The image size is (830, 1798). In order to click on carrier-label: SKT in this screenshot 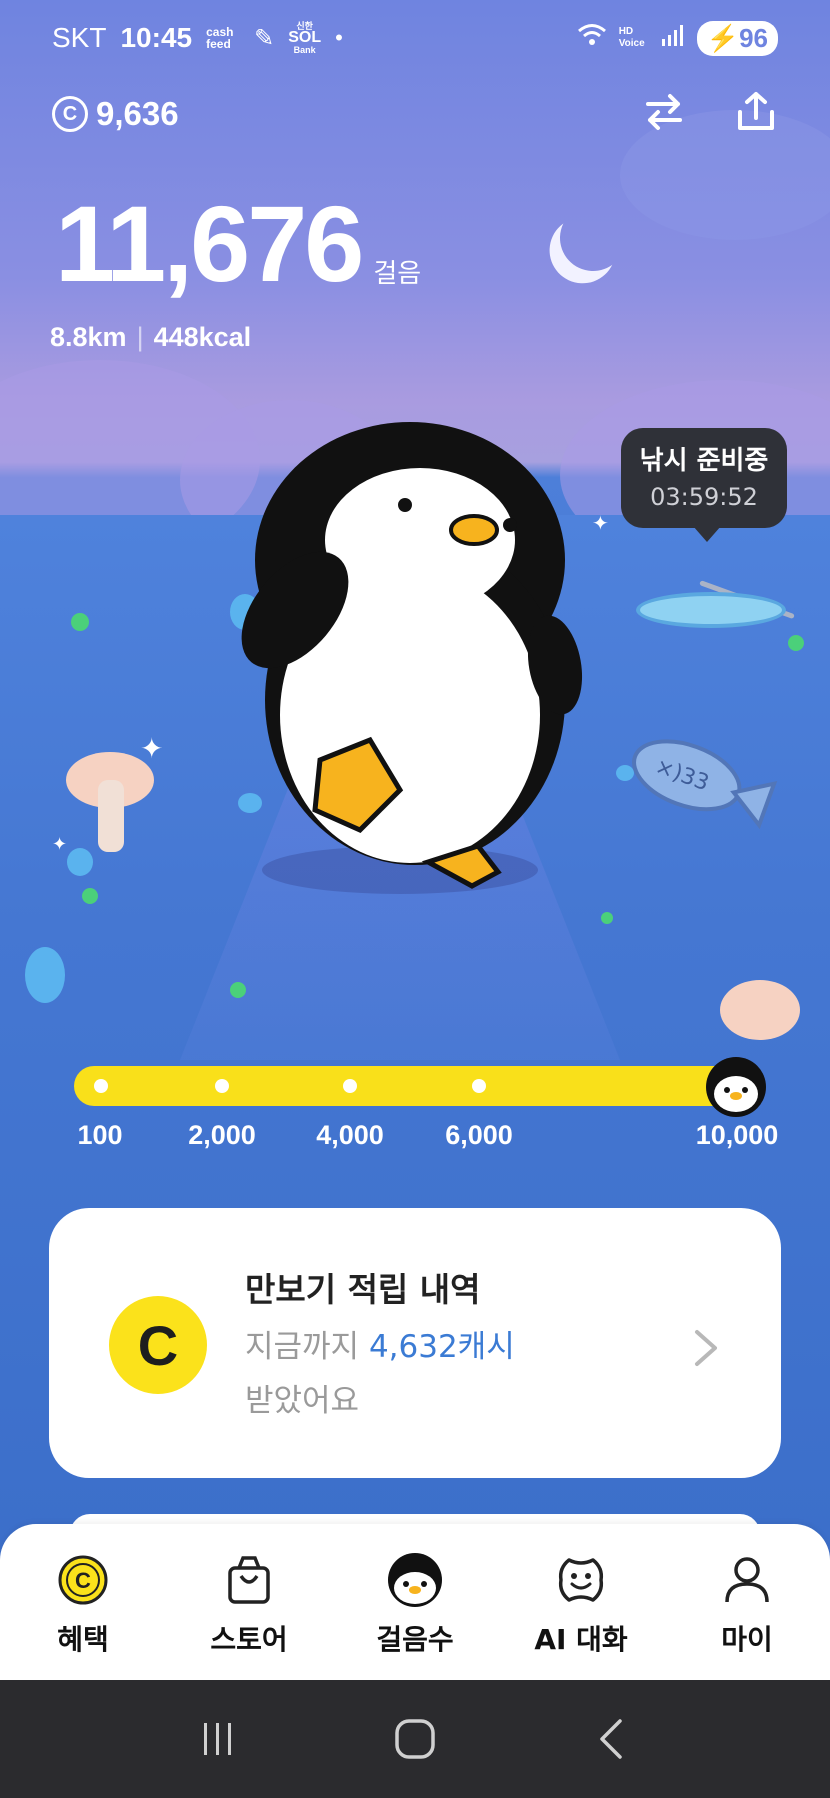, I will do `click(79, 37)`.